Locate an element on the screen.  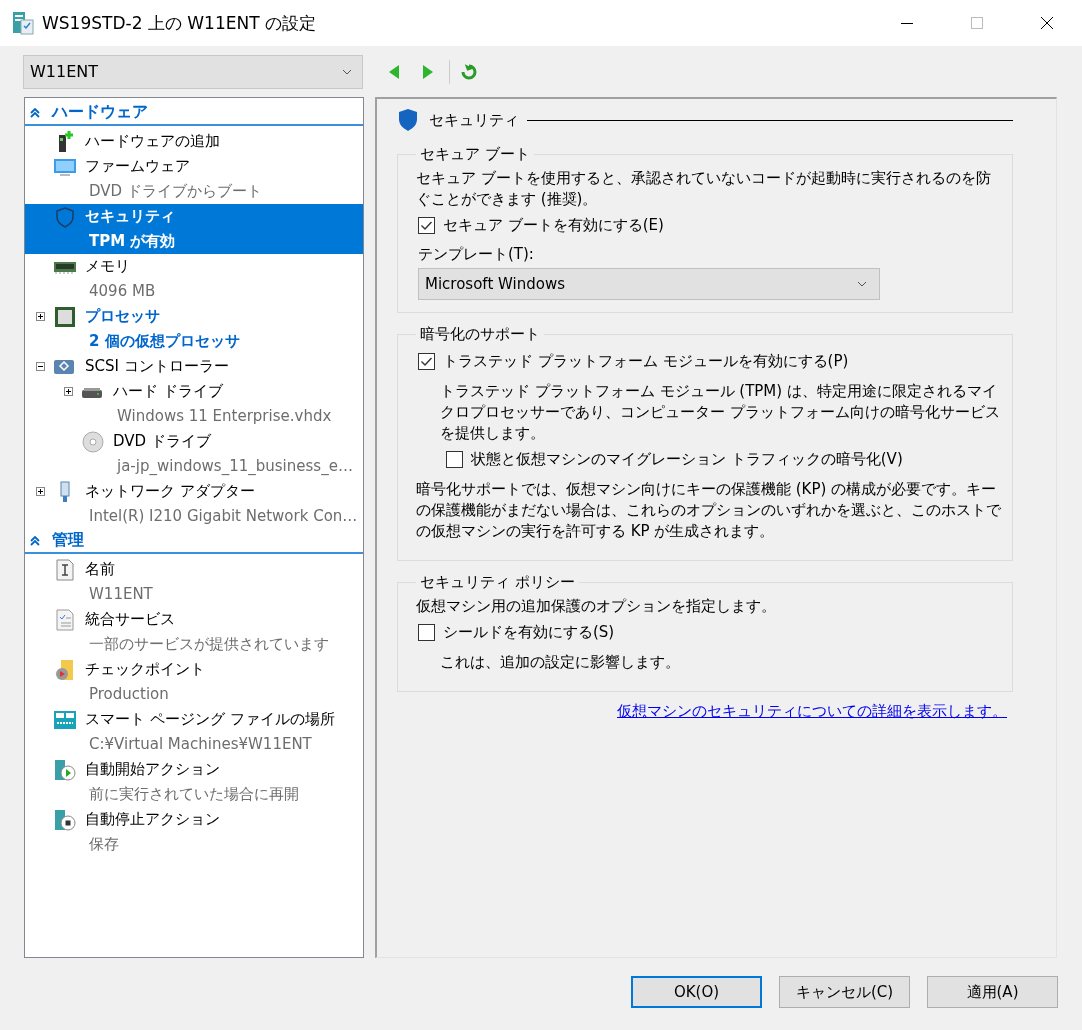
pane-title: セキュリティ is located at coordinates (474, 120).